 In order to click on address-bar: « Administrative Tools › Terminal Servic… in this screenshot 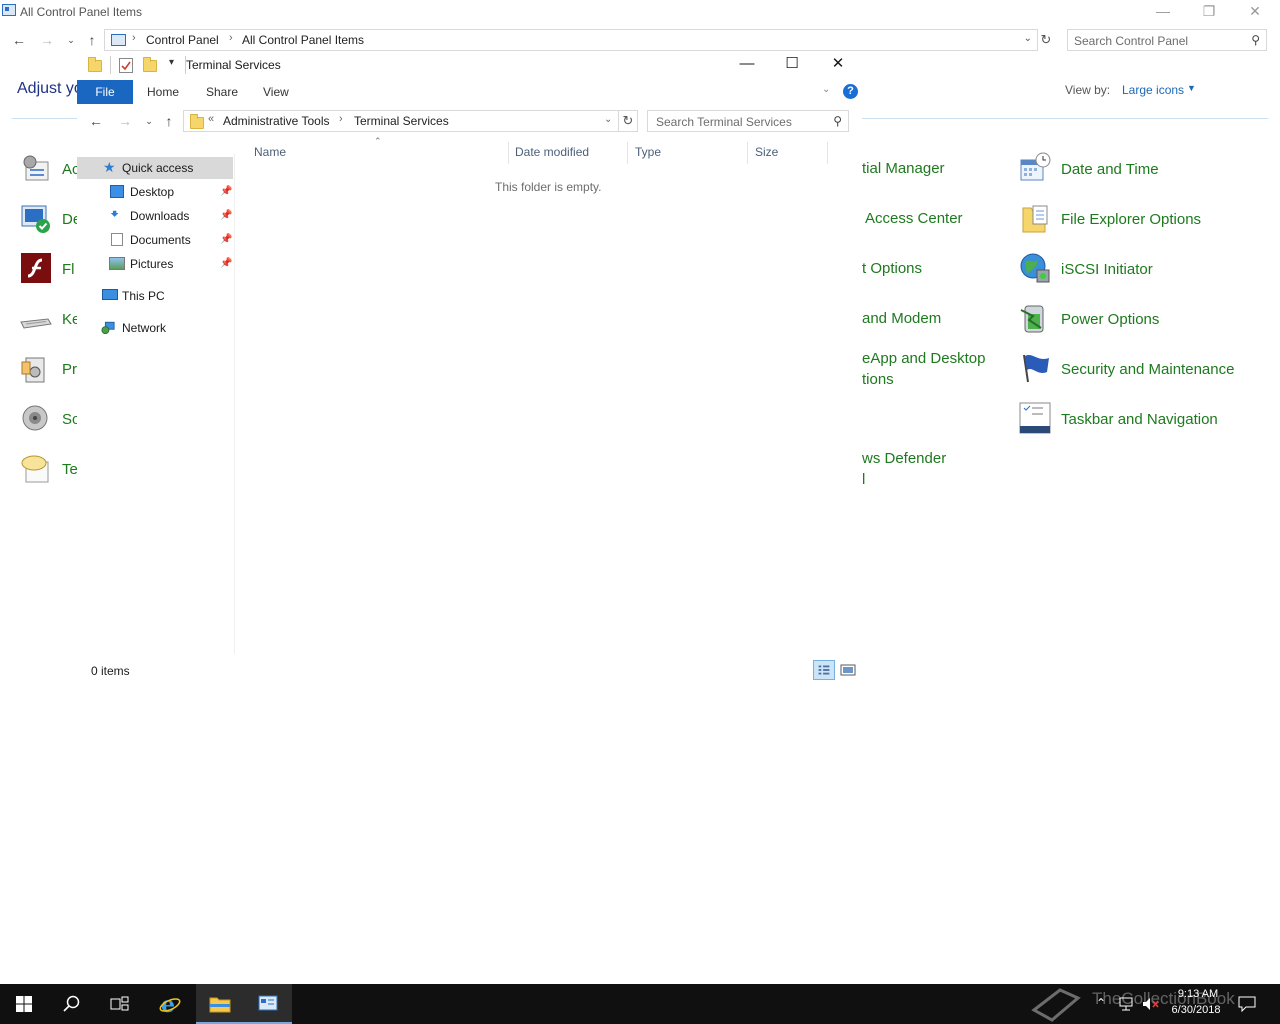, I will do `click(401, 121)`.